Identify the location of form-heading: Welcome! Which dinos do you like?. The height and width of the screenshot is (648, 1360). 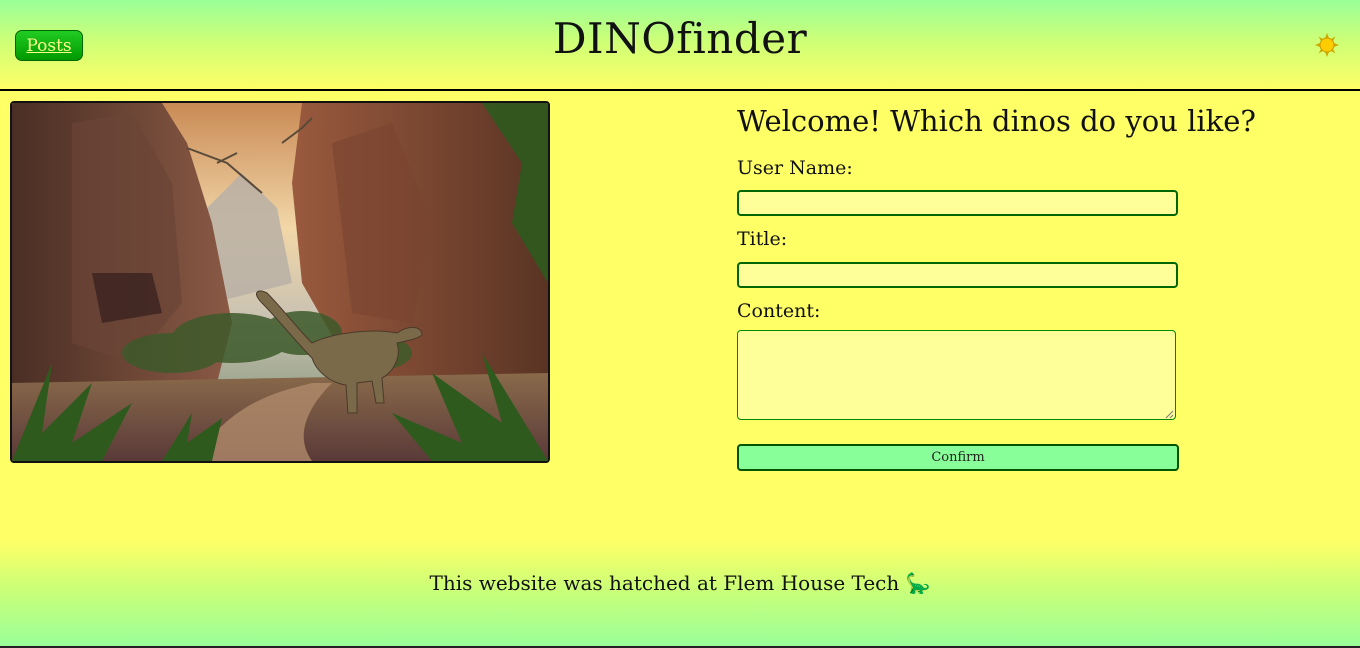
(996, 121).